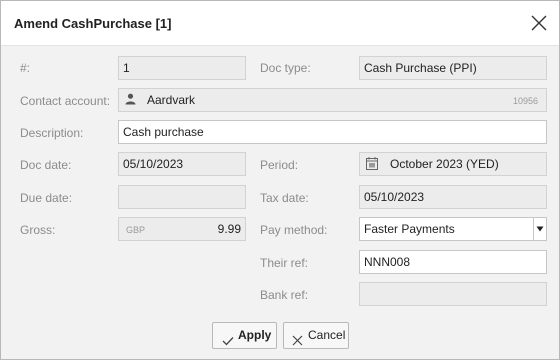 Image resolution: width=560 pixels, height=360 pixels. I want to click on apply-button: Apply, so click(244, 335).